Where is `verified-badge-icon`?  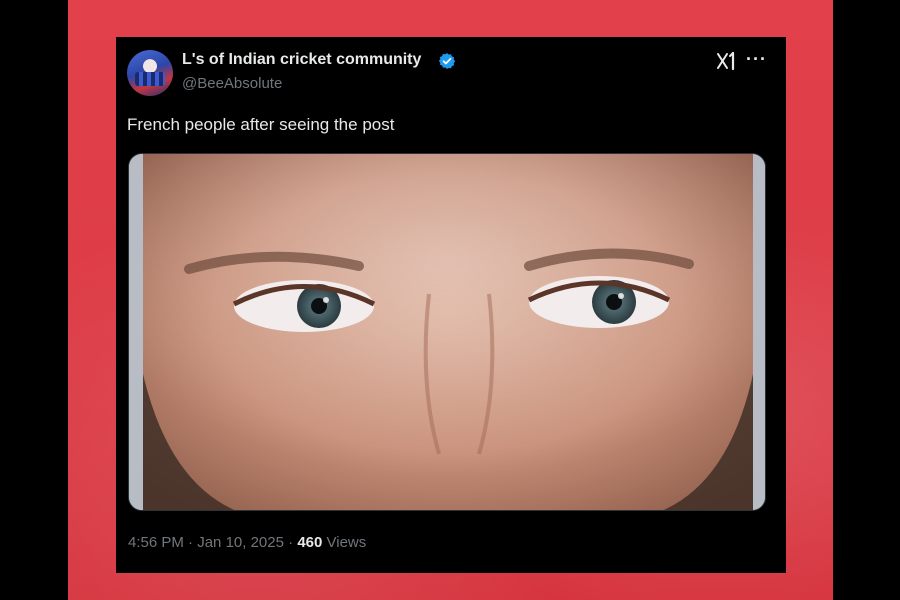 verified-badge-icon is located at coordinates (447, 61).